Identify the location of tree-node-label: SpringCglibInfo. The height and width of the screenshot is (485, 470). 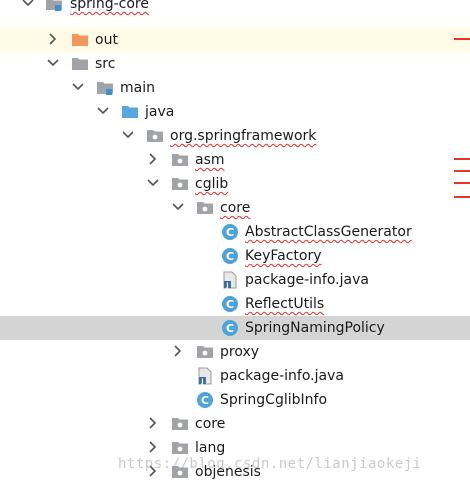
(274, 400).